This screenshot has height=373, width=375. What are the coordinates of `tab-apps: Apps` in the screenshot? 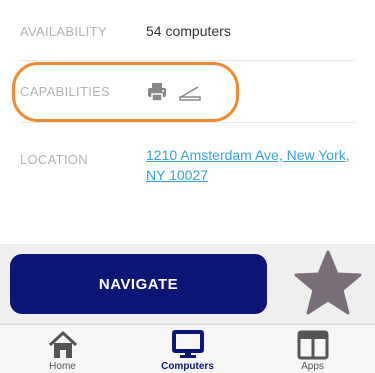 It's located at (312, 349).